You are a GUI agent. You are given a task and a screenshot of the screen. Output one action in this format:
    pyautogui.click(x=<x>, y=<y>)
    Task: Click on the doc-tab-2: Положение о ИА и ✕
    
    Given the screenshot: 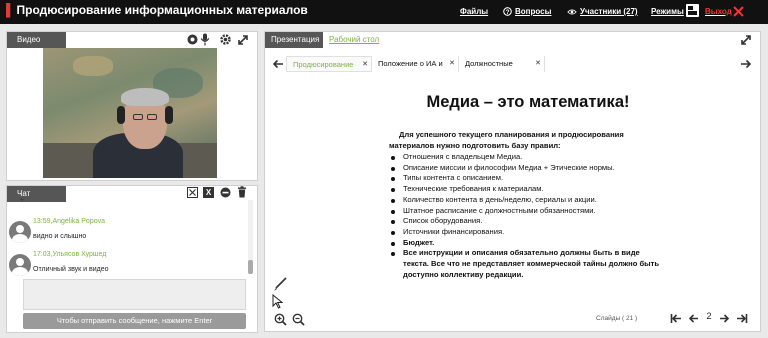 What is the action you would take?
    pyautogui.click(x=415, y=64)
    